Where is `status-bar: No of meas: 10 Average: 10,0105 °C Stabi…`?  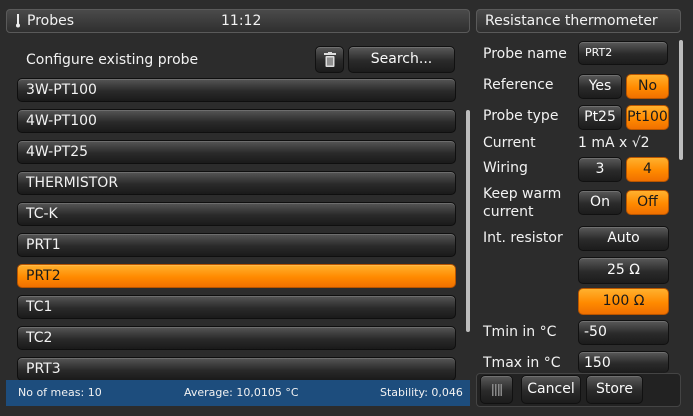
status-bar: No of meas: 10 Average: 10,0105 °C Stabi… is located at coordinates (238, 393).